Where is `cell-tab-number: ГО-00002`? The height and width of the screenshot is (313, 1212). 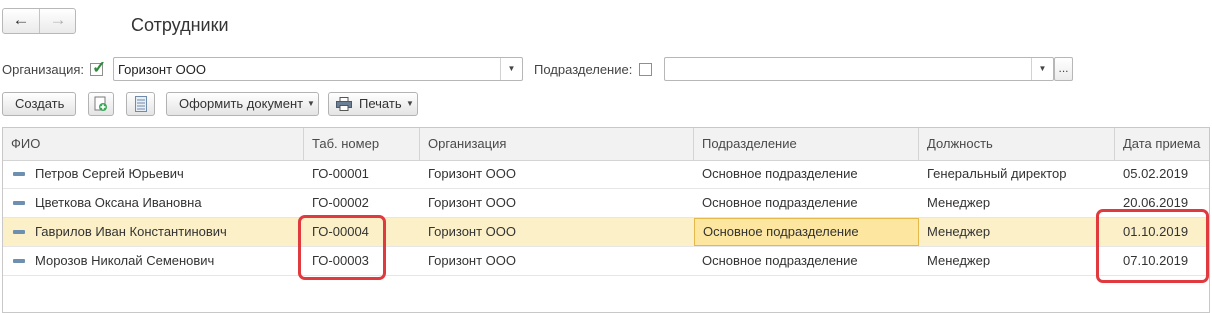 cell-tab-number: ГО-00002 is located at coordinates (340, 202).